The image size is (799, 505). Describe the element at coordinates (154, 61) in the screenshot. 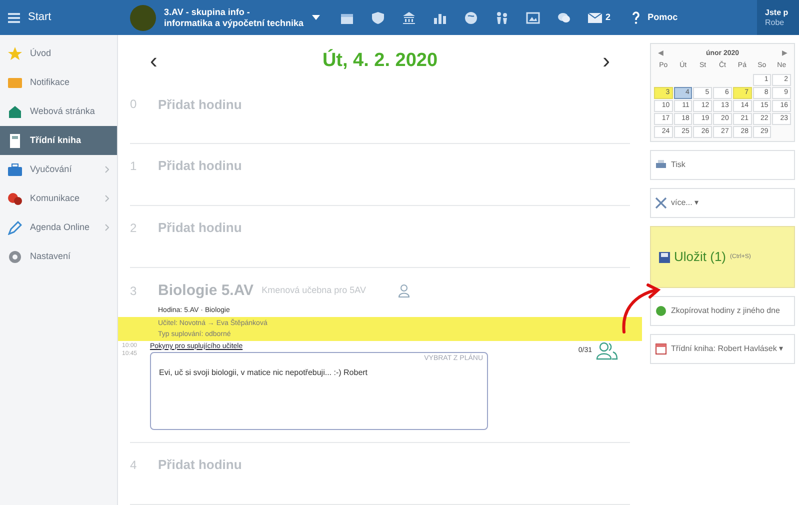

I see `previous-day-button: ‹` at that location.